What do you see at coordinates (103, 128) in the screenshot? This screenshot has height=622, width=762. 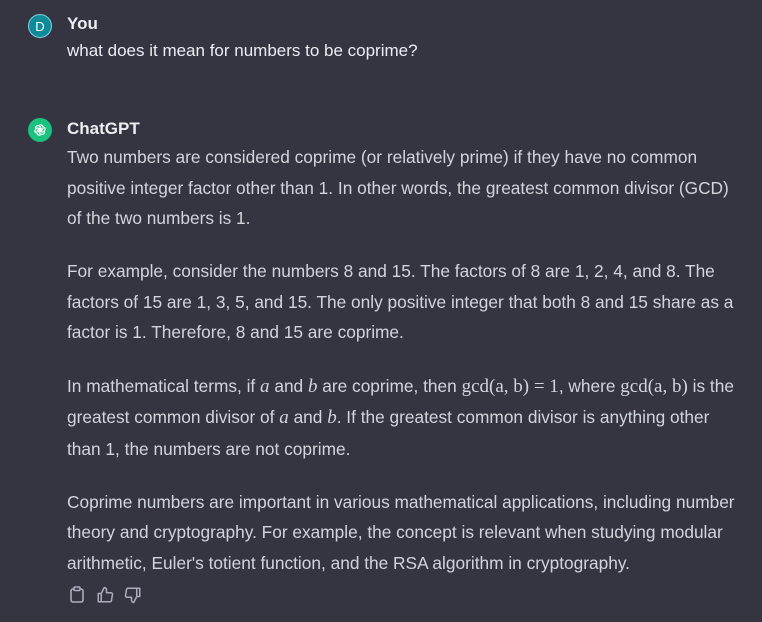 I see `assistant-name: ChatGPT` at bounding box center [103, 128].